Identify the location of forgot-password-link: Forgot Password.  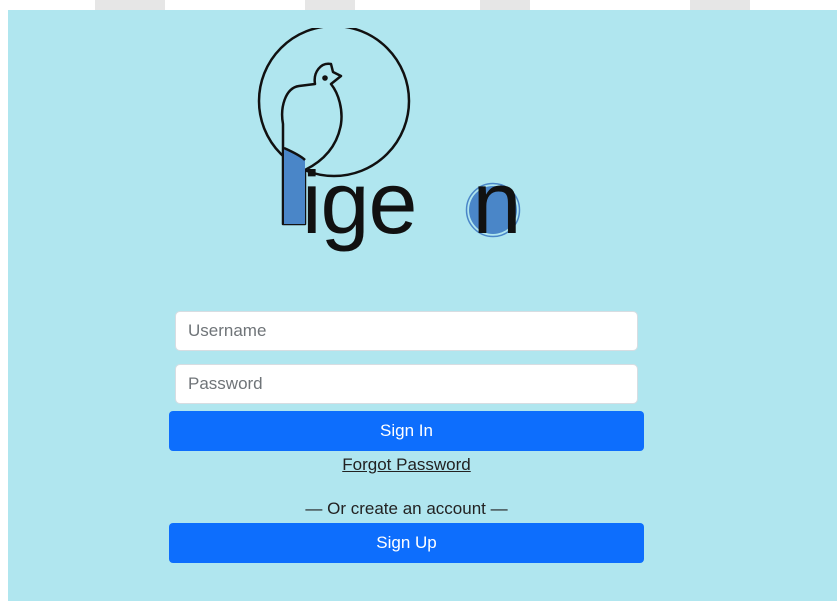
(406, 465).